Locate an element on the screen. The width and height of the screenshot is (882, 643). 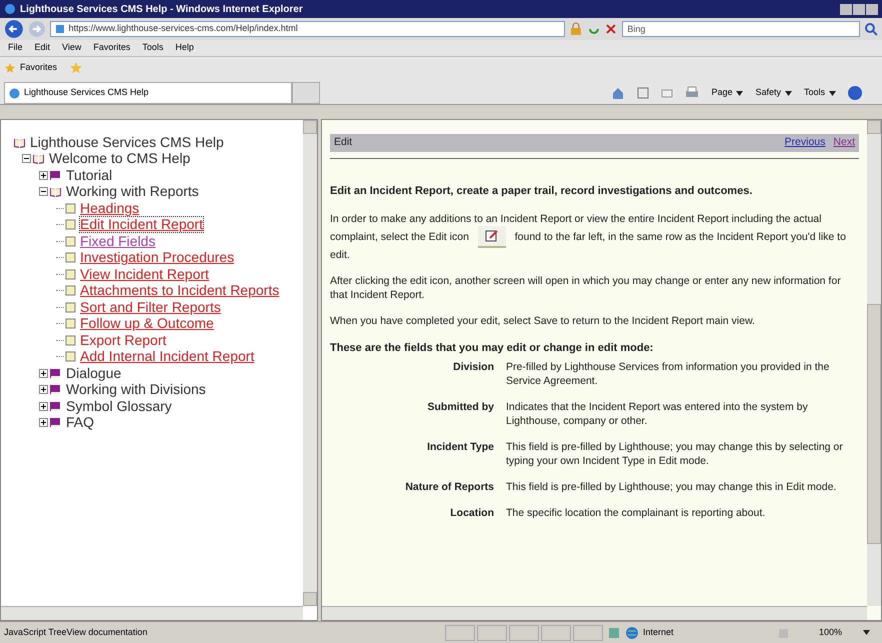
intro-paragraph: In order to make any additions to an Incident Report or view the entire Incident Report including the actual complaint, select the Edit icon found to the far left, in the same row as the Incident Report you'd like to edit. is located at coordinates (588, 237).